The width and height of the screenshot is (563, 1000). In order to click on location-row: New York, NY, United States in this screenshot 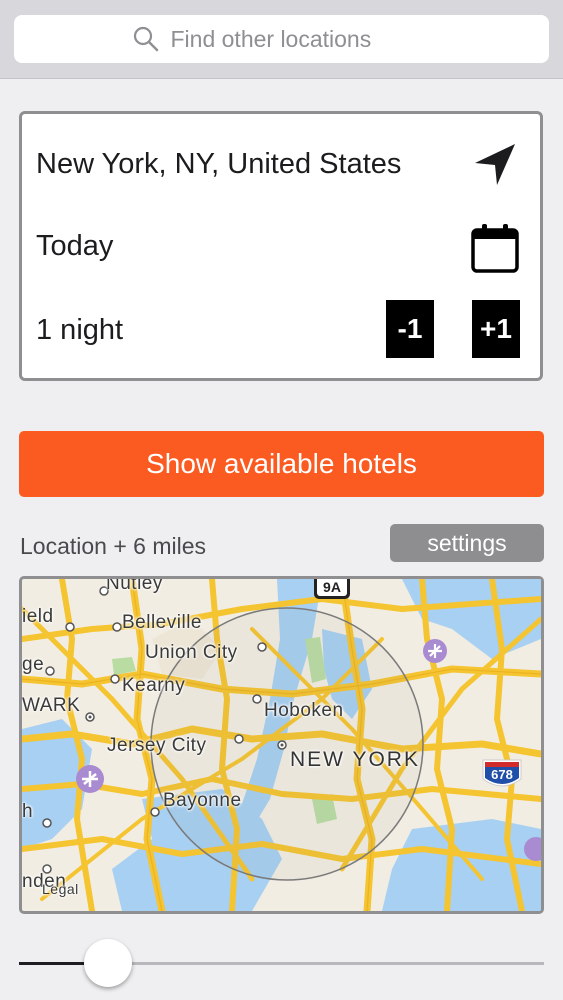, I will do `click(281, 164)`.